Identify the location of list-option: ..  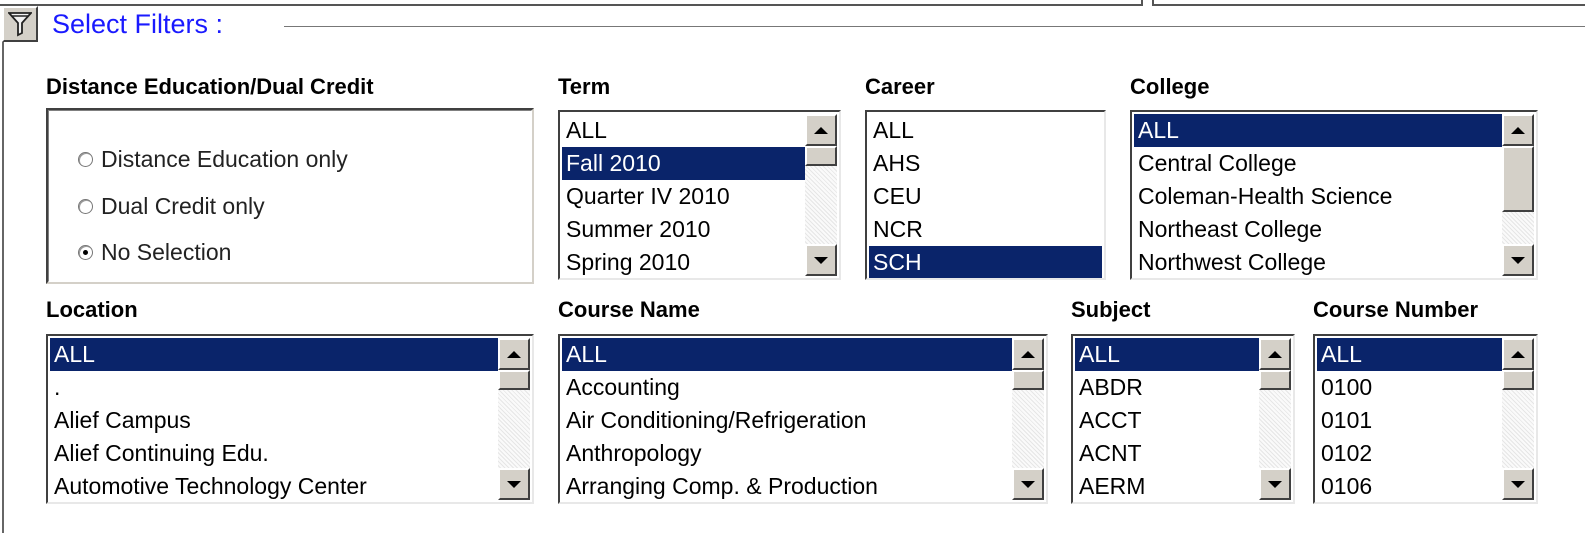
(274, 387).